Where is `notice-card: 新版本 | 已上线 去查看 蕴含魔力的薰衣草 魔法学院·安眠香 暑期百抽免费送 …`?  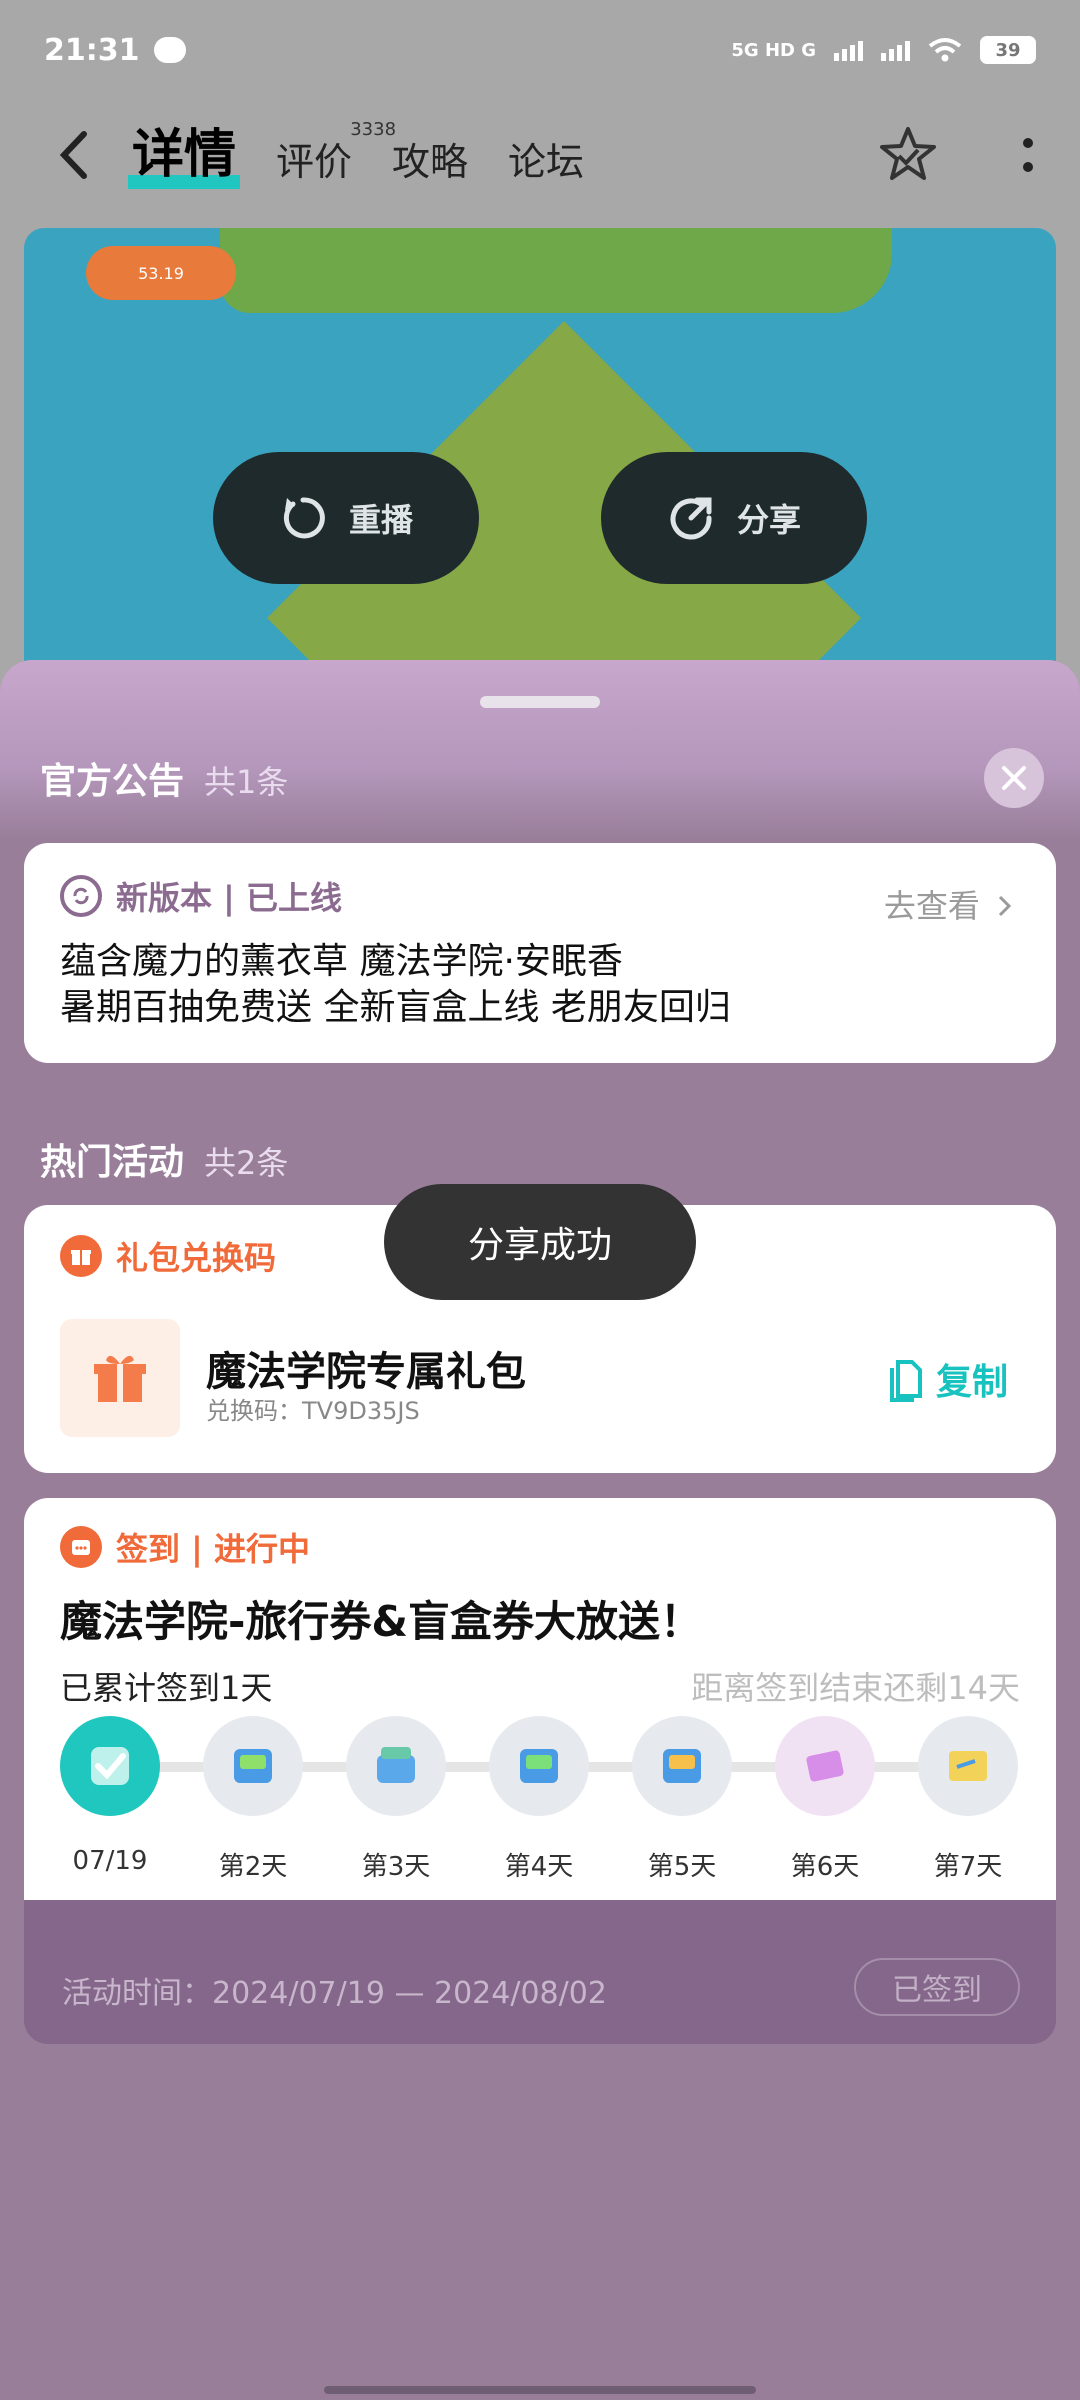 notice-card: 新版本 | 已上线 去查看 蕴含魔力的薰衣草 魔法学院·安眠香 暑期百抽免费送 … is located at coordinates (540, 953).